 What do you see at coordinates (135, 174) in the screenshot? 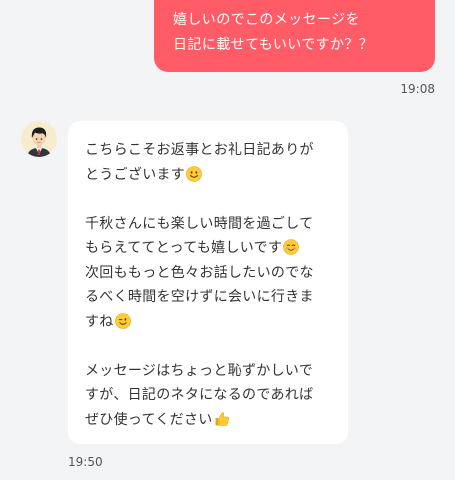
I see `received-line-2-text: とうございます` at bounding box center [135, 174].